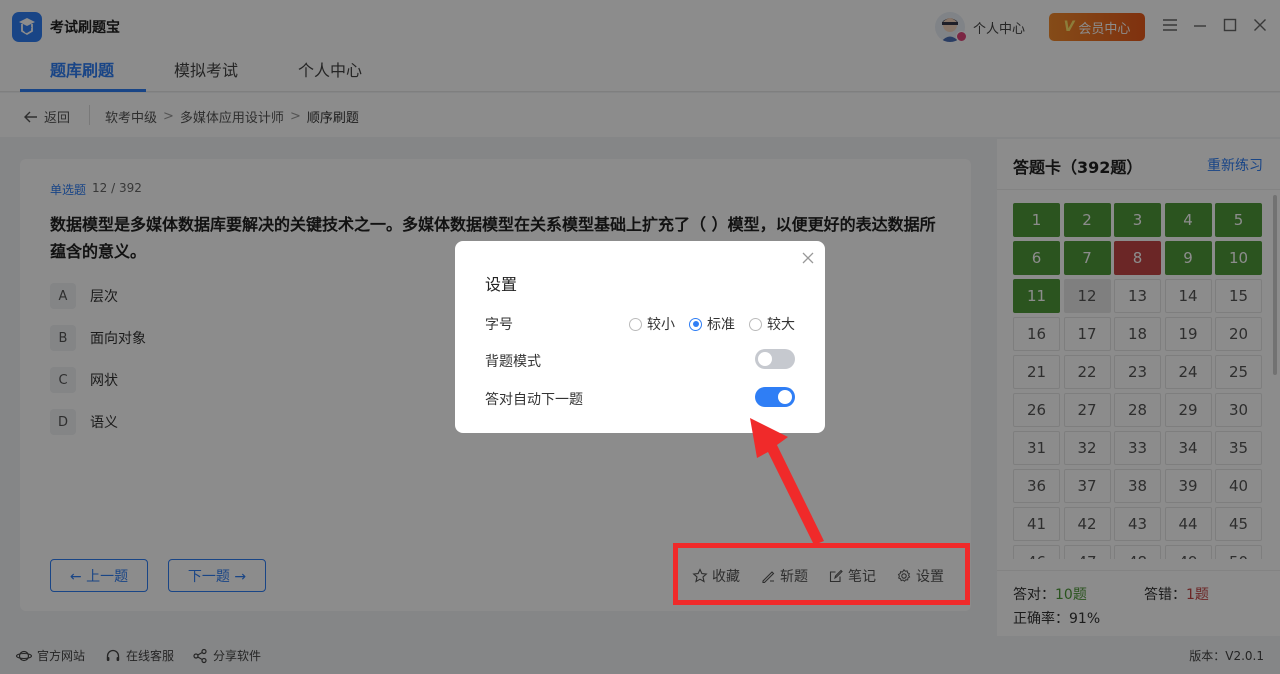 This screenshot has width=1280, height=674. I want to click on auto-next-toggle, so click(775, 397).